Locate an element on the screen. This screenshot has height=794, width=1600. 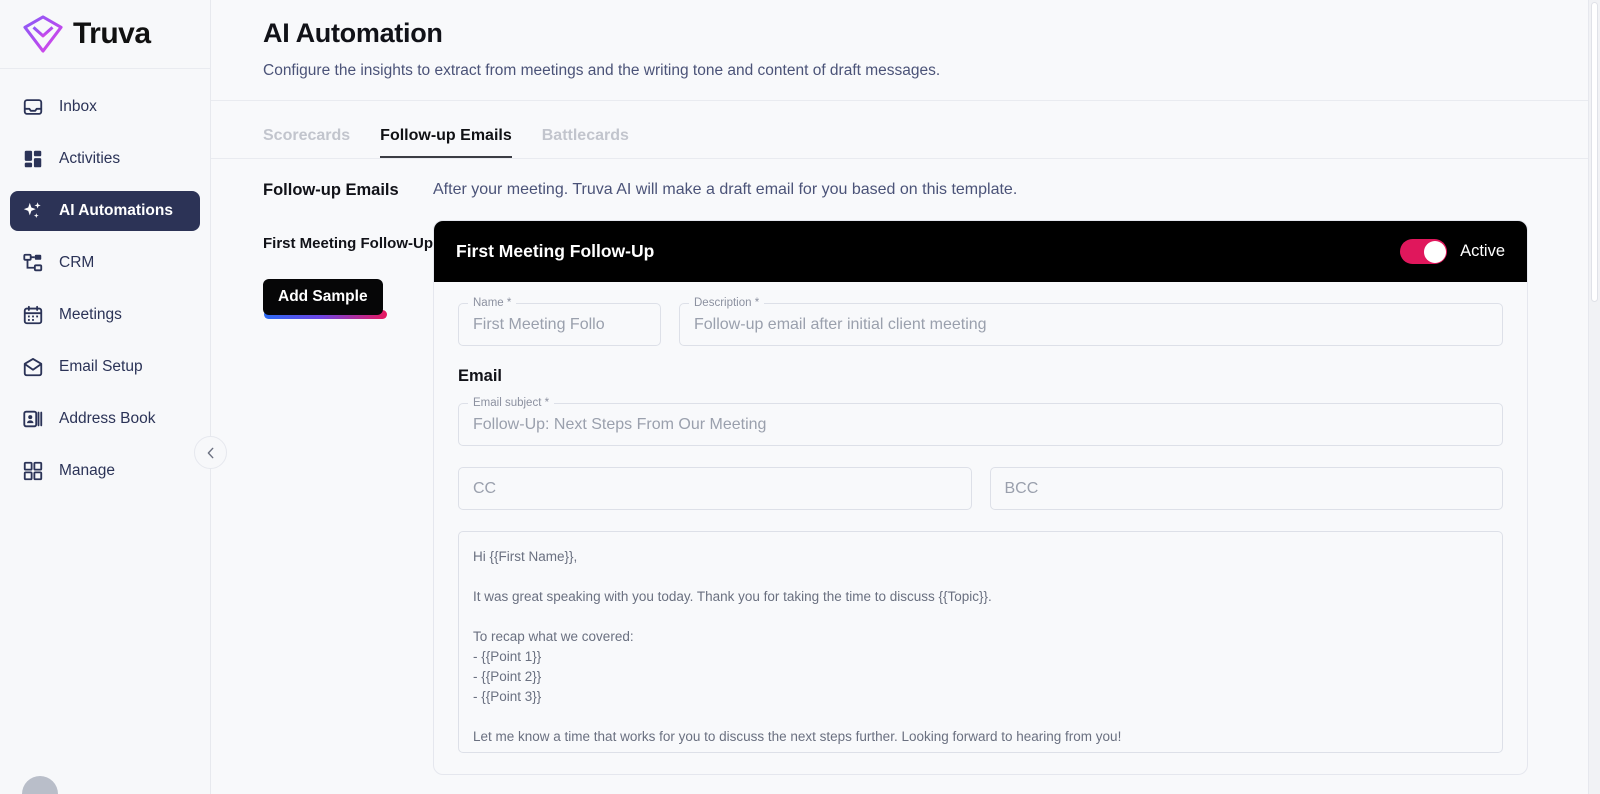
sidebar-item-label: Meetings is located at coordinates (90, 314).